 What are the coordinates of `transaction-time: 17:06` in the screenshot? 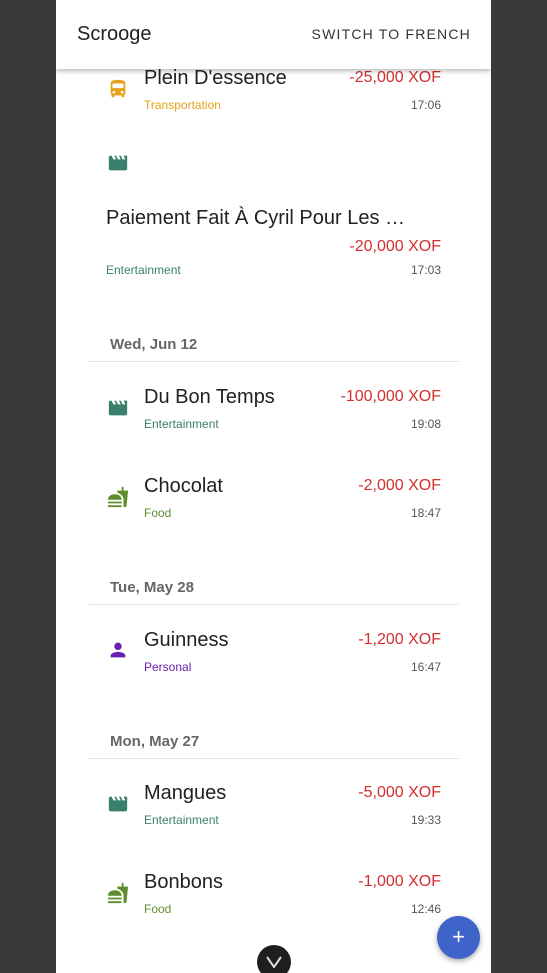 It's located at (425, 105).